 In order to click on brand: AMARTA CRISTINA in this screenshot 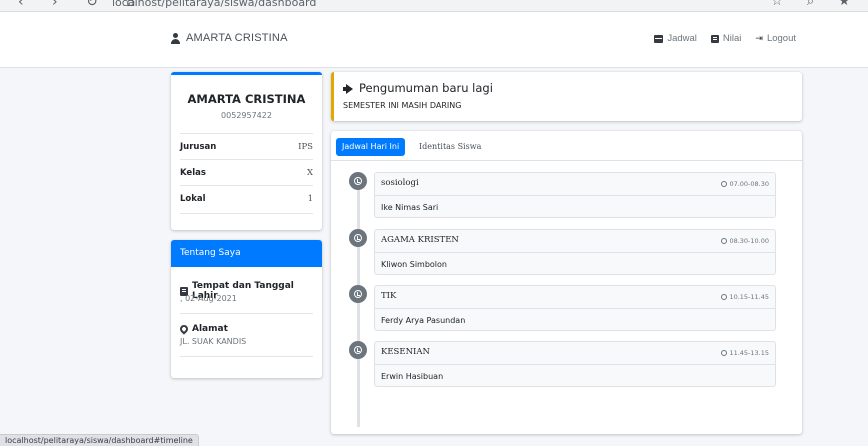, I will do `click(229, 38)`.